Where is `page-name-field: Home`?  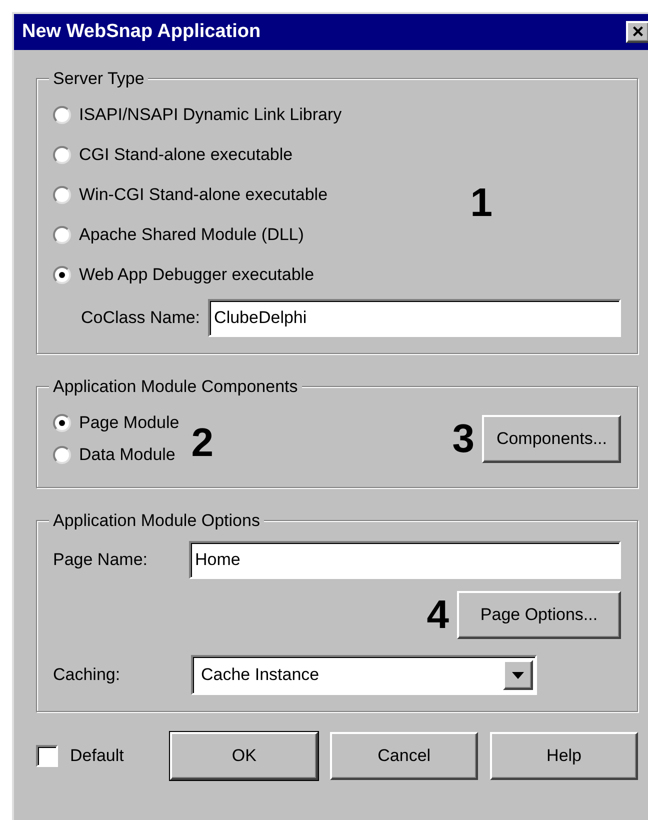
page-name-field: Home is located at coordinates (405, 560).